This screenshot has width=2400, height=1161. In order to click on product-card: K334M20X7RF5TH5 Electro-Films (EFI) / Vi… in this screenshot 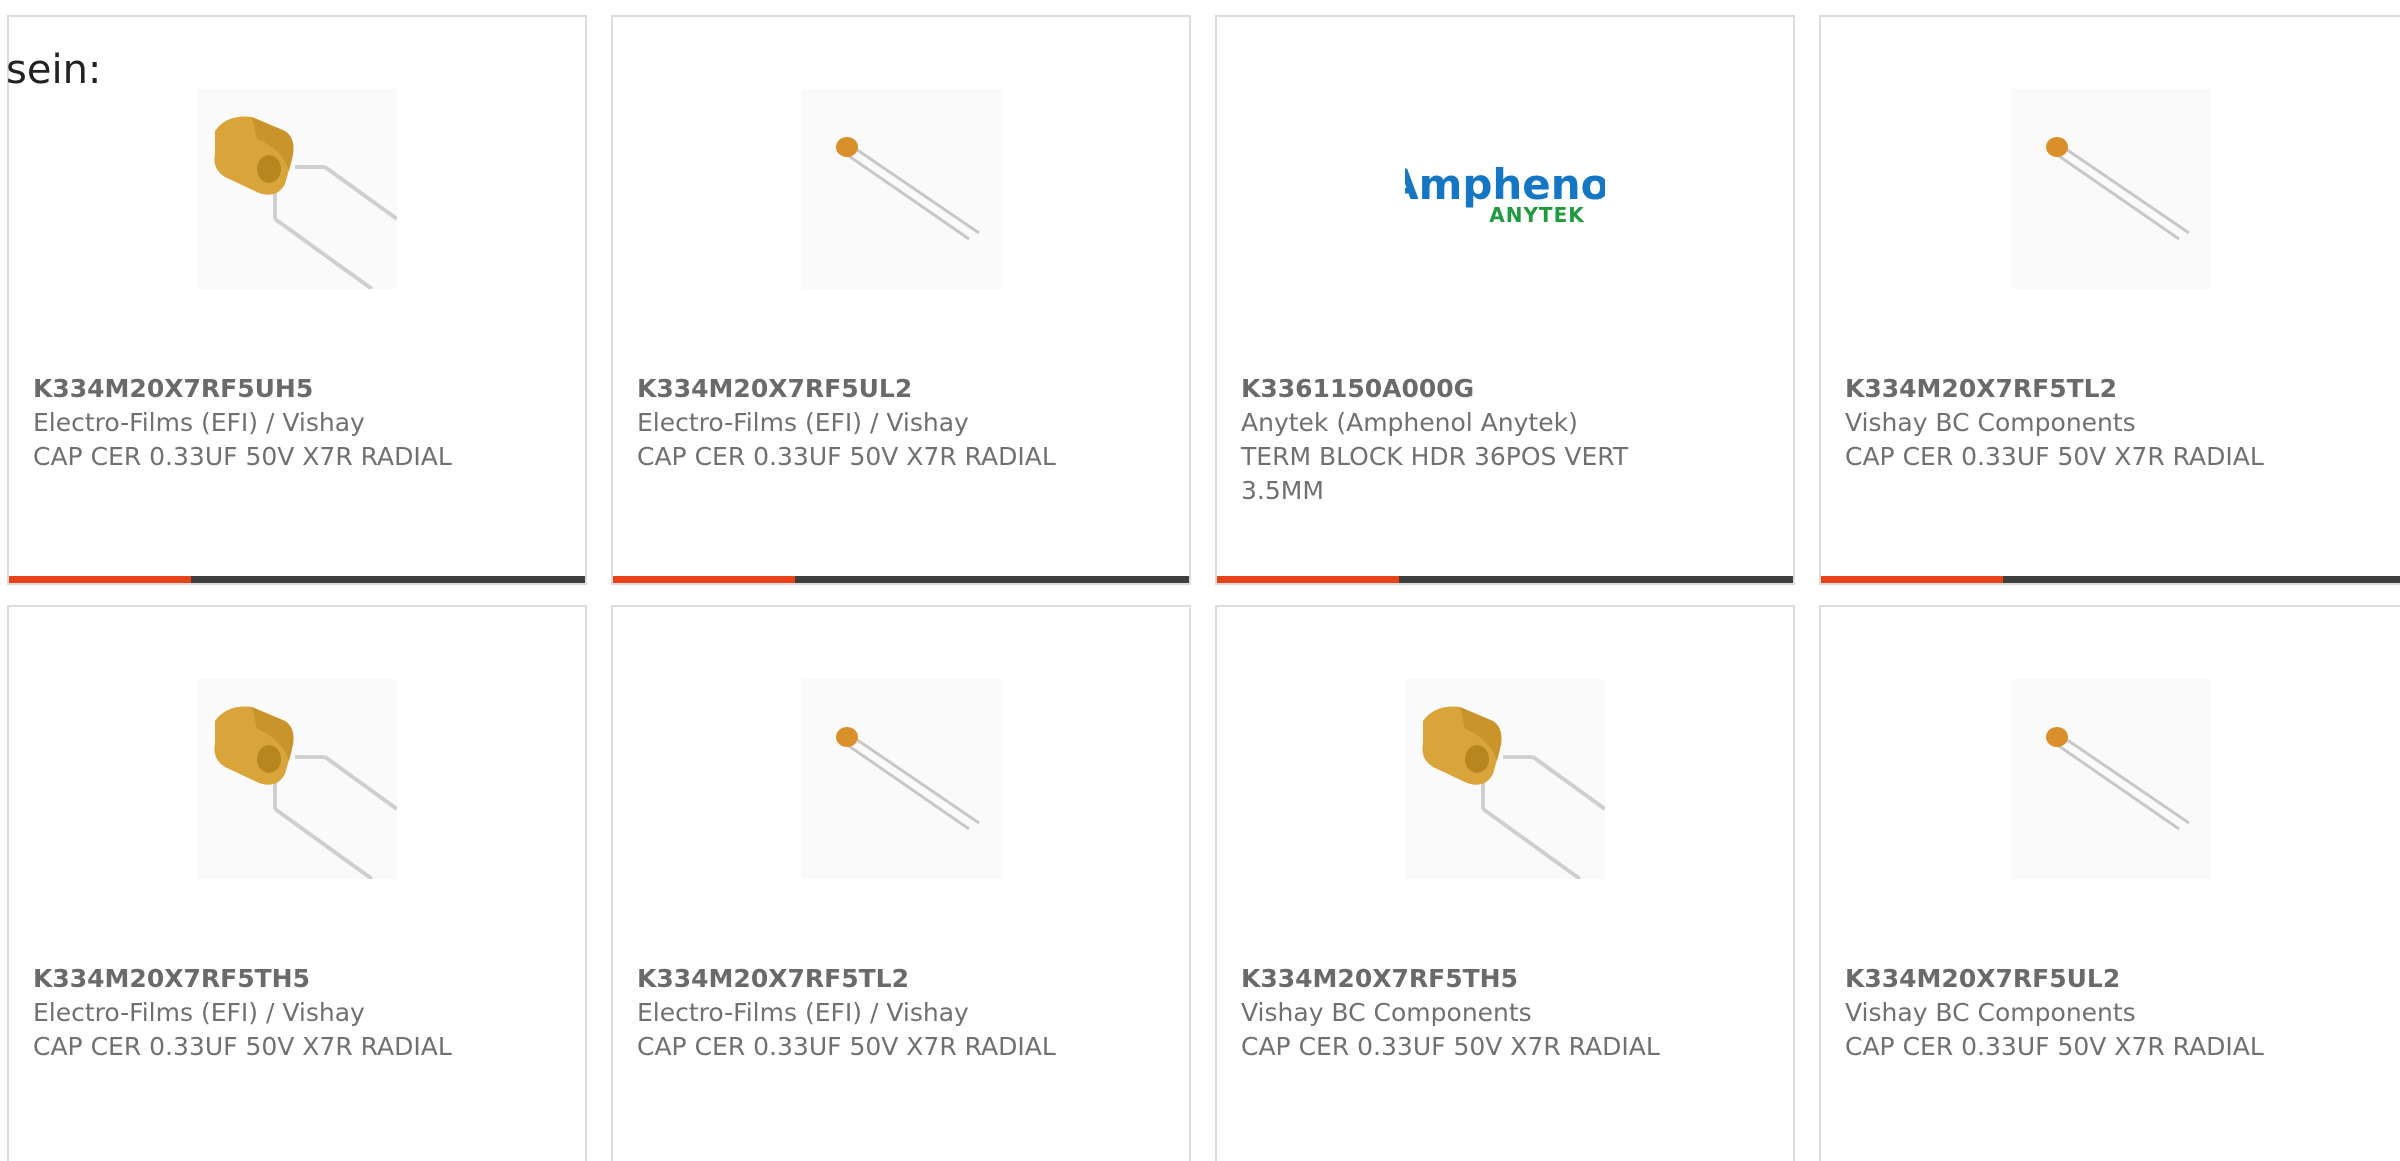, I will do `click(297, 883)`.